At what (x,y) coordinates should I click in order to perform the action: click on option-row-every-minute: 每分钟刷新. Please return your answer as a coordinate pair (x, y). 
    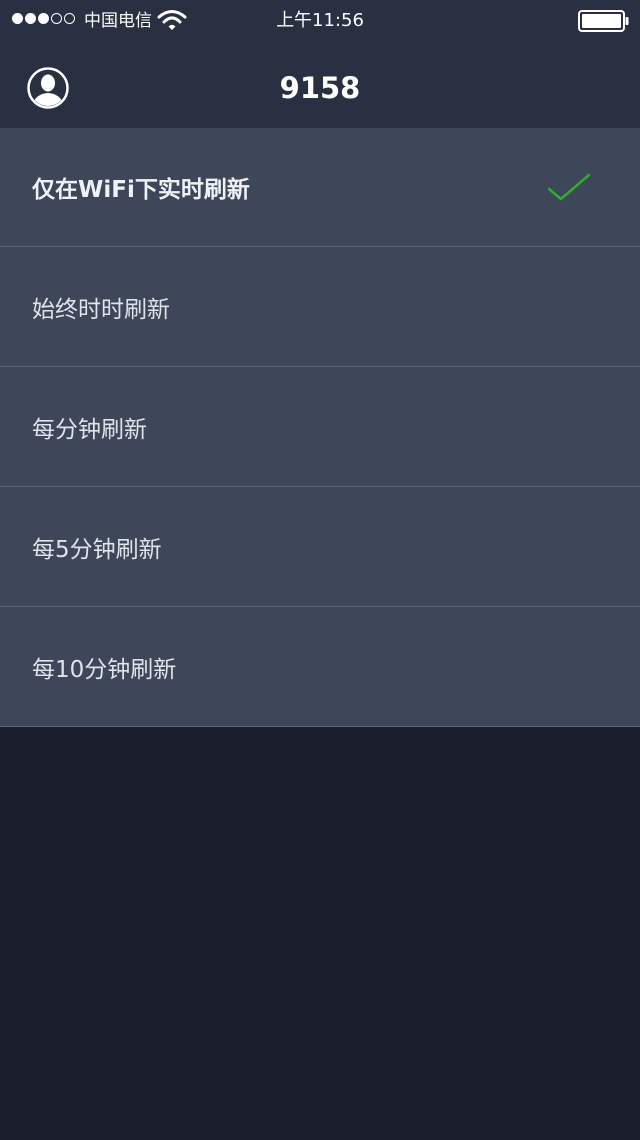
    Looking at the image, I should click on (320, 427).